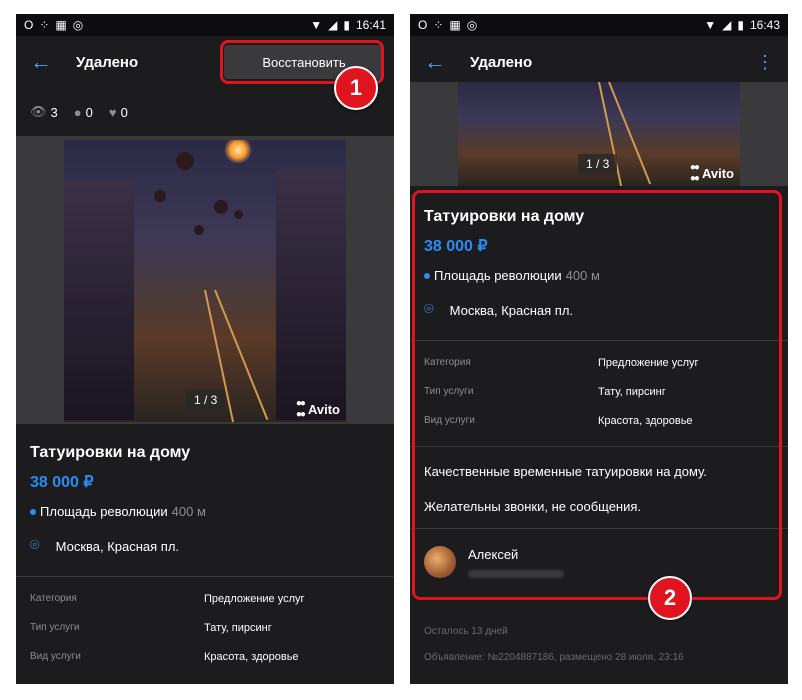 The height and width of the screenshot is (700, 802). I want to click on ad-price: 38 000 ₽, so click(62, 482).